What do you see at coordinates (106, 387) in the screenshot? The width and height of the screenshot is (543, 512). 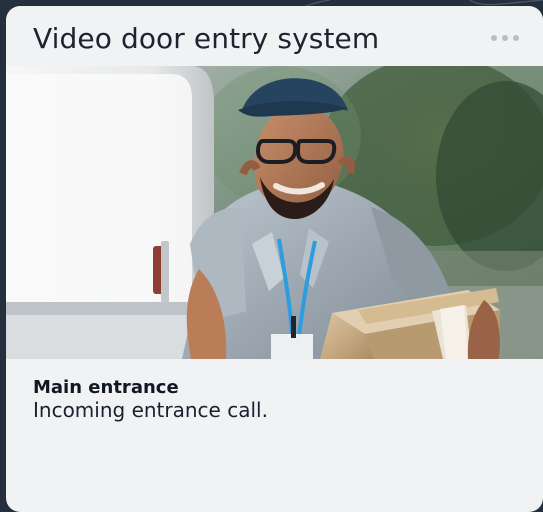 I see `entrance-name: Main entrance` at bounding box center [106, 387].